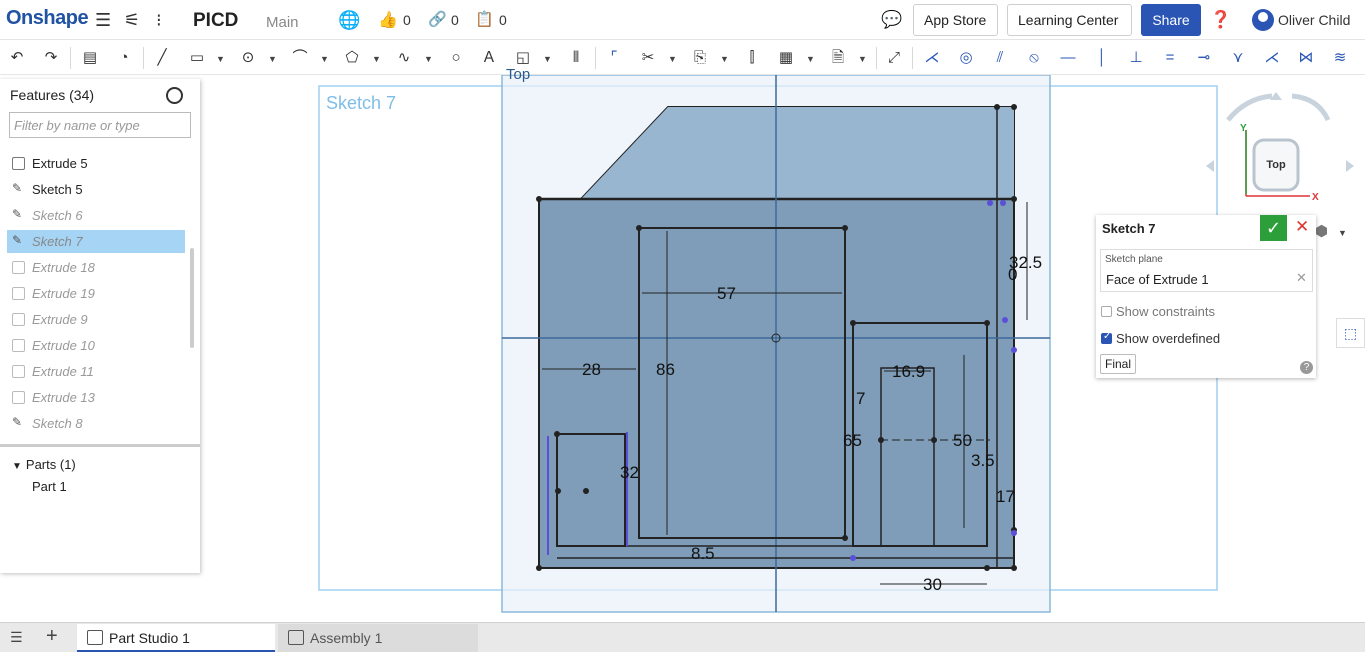  I want to click on unit-icon: ◔, so click(124, 58).